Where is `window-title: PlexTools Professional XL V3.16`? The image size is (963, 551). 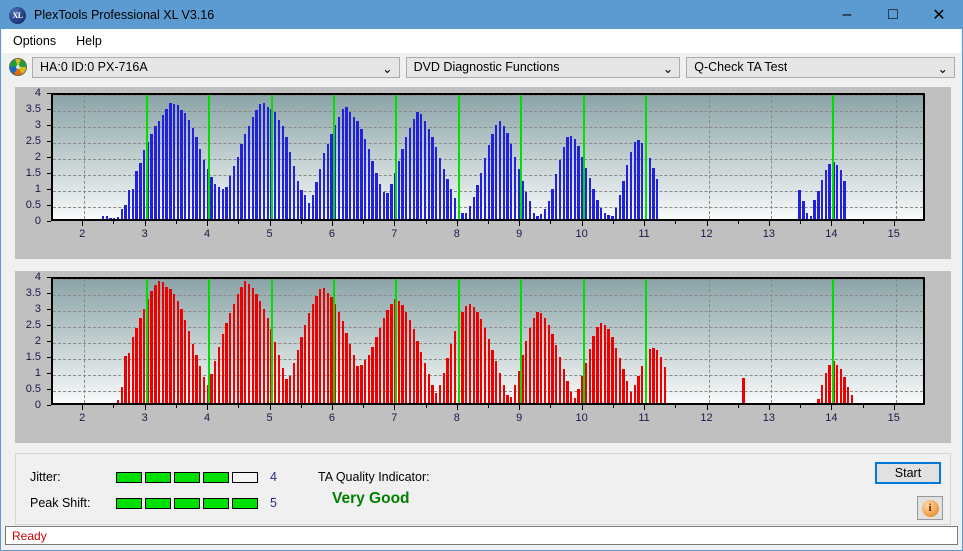 window-title: PlexTools Professional XL V3.16 is located at coordinates (124, 15).